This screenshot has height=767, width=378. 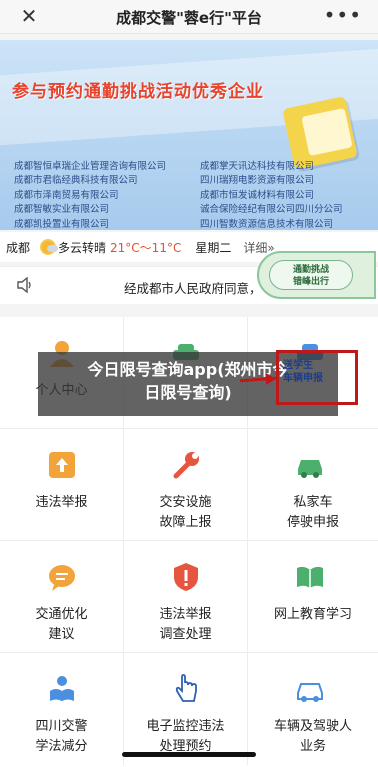 What do you see at coordinates (62, 689) in the screenshot?
I see `reading-person-icon` at bounding box center [62, 689].